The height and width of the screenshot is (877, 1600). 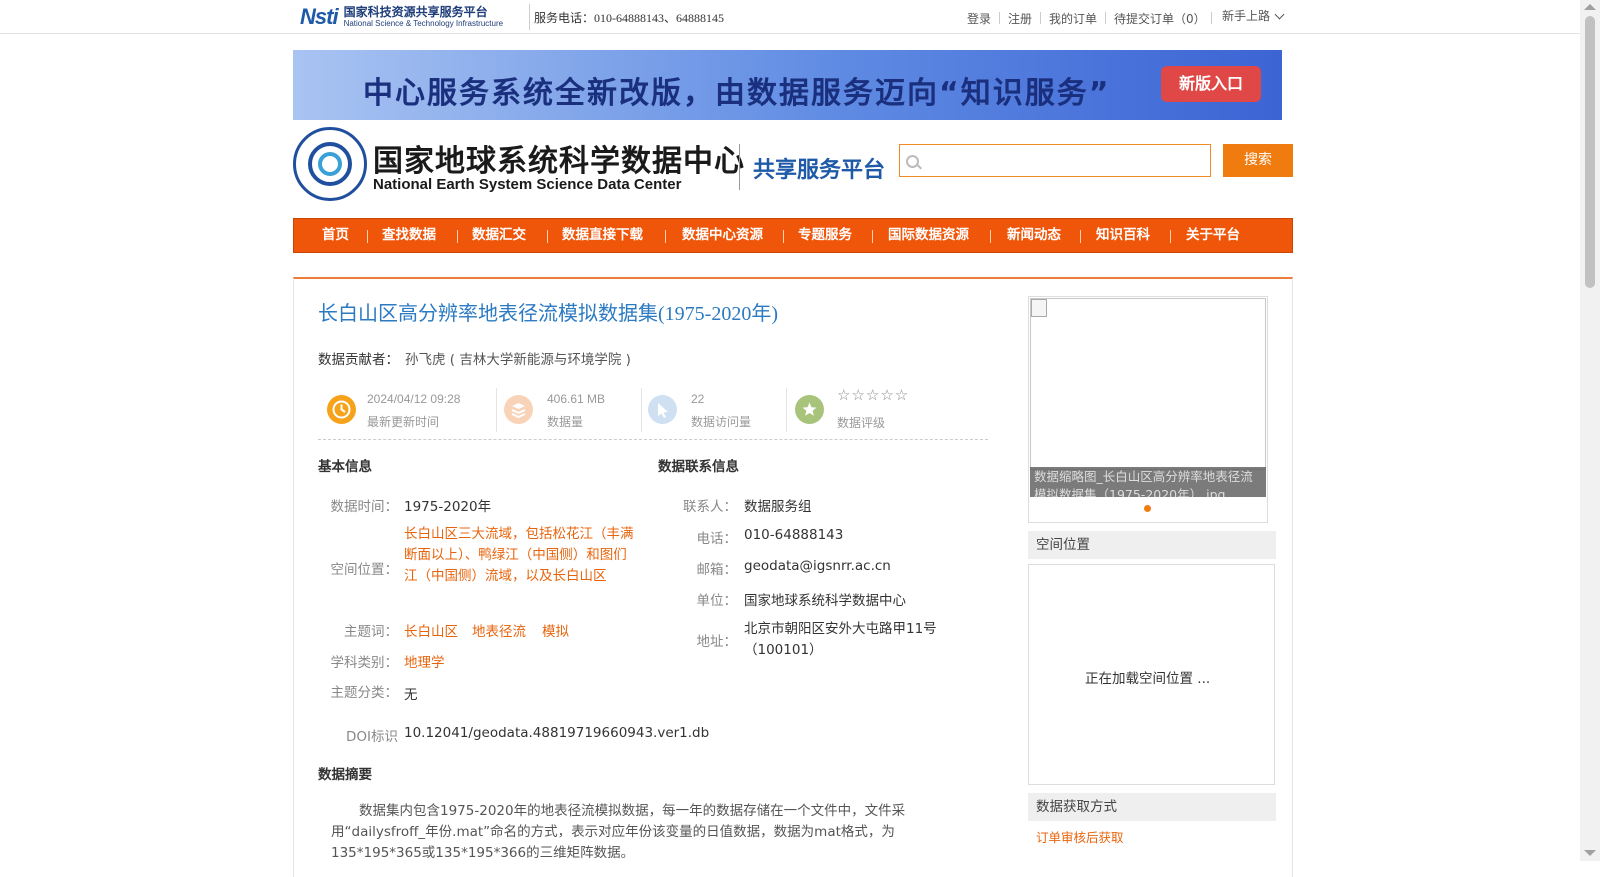 What do you see at coordinates (556, 733) in the screenshot?
I see `doi-value: 10.12041/geodata.48819719660943.ver1.db` at bounding box center [556, 733].